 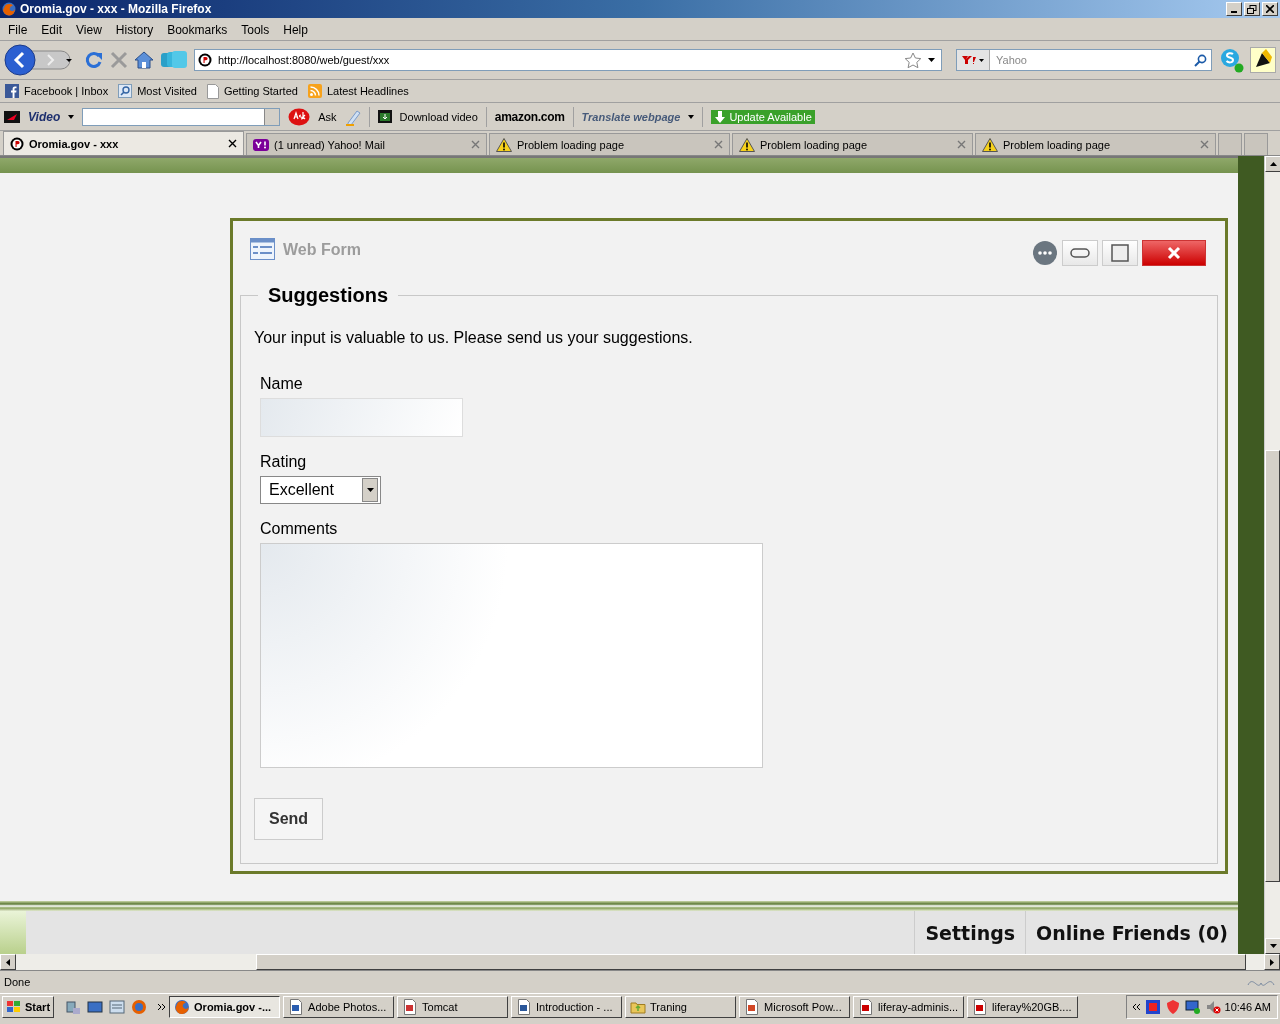 What do you see at coordinates (174, 60) in the screenshot?
I see `tiles-icon` at bounding box center [174, 60].